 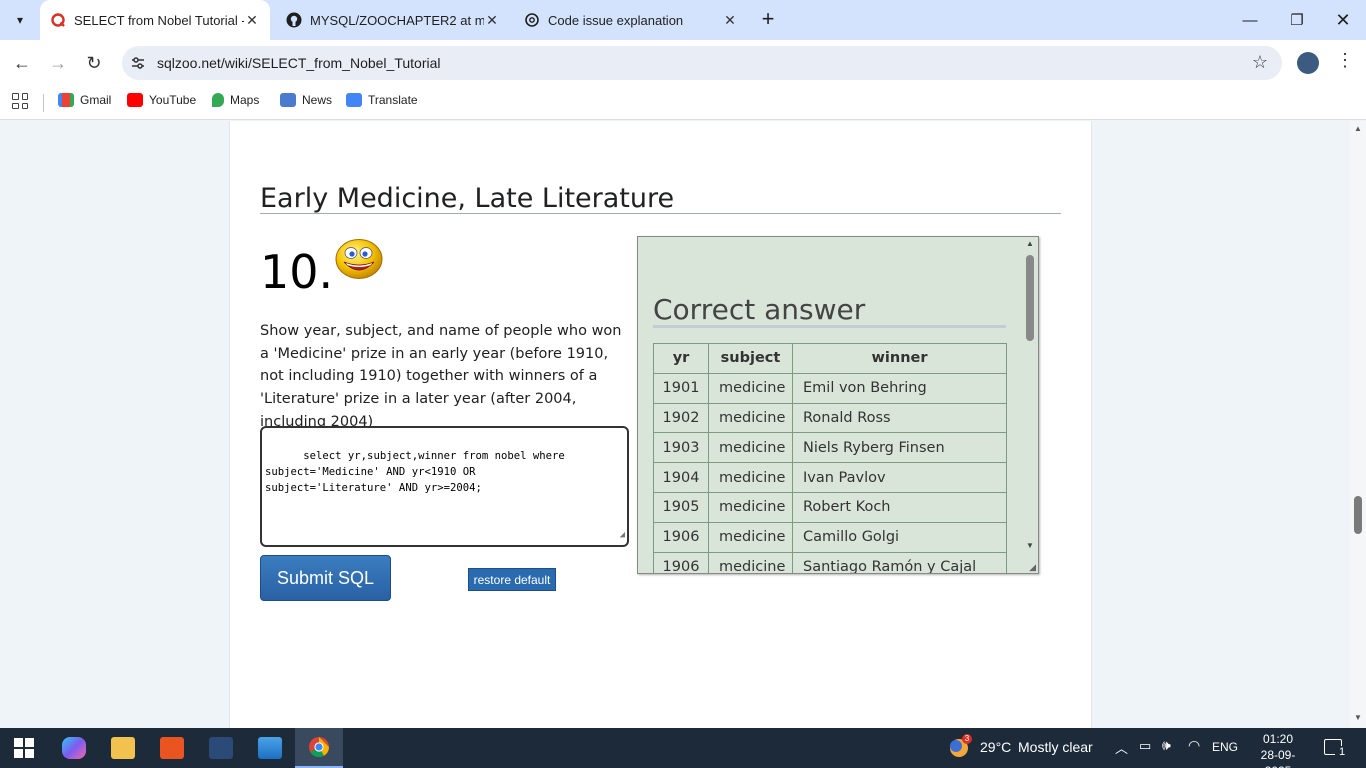 I want to click on bookmark-youtube: YouTube, so click(x=161, y=100).